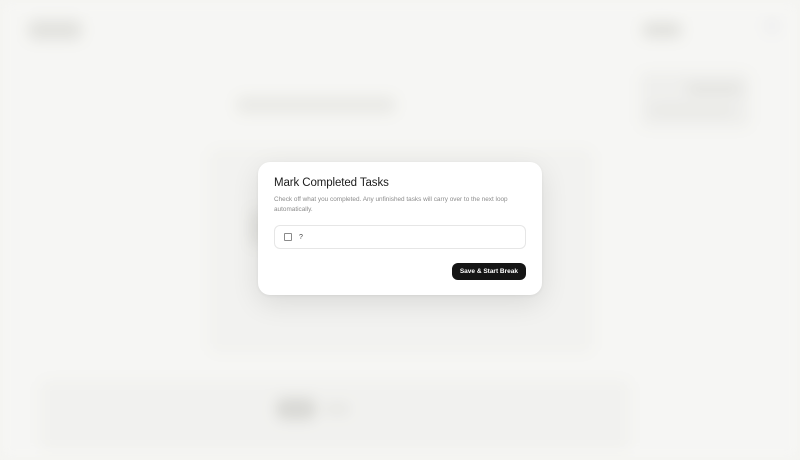 The image size is (800, 460). What do you see at coordinates (301, 237) in the screenshot?
I see `task-label: ?` at bounding box center [301, 237].